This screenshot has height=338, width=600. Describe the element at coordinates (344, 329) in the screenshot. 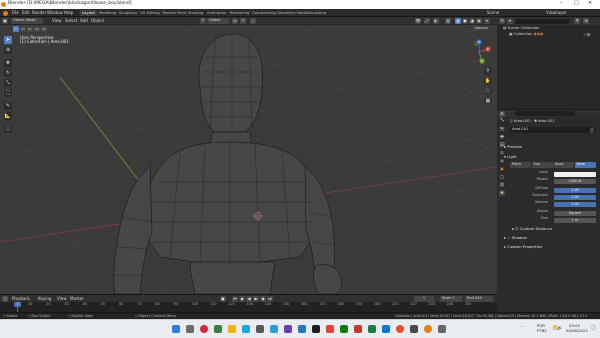

I see `xbox-icon` at that location.